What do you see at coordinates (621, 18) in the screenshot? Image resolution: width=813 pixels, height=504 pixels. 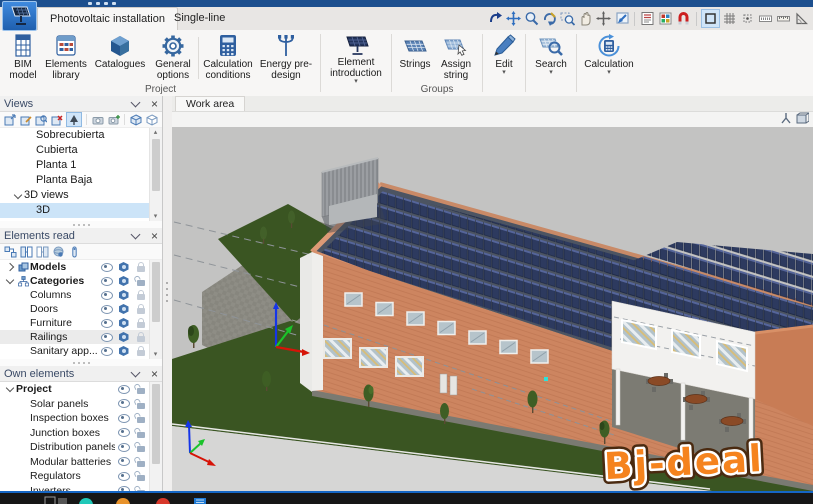 I see `send-to-window-icon` at bounding box center [621, 18].